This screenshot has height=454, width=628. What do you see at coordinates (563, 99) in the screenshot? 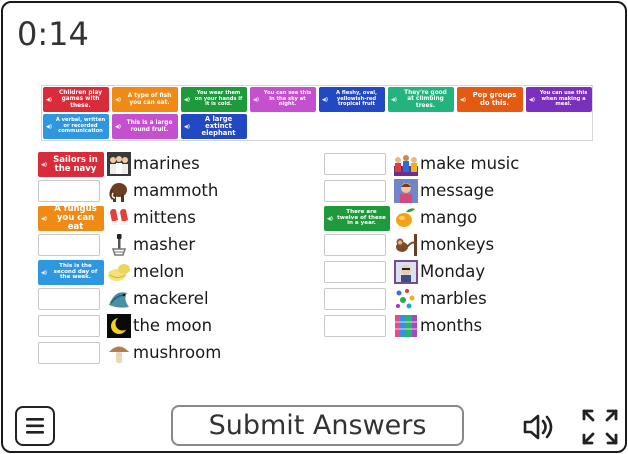
I see `answer-card-text: You can use this when making a meal.` at bounding box center [563, 99].